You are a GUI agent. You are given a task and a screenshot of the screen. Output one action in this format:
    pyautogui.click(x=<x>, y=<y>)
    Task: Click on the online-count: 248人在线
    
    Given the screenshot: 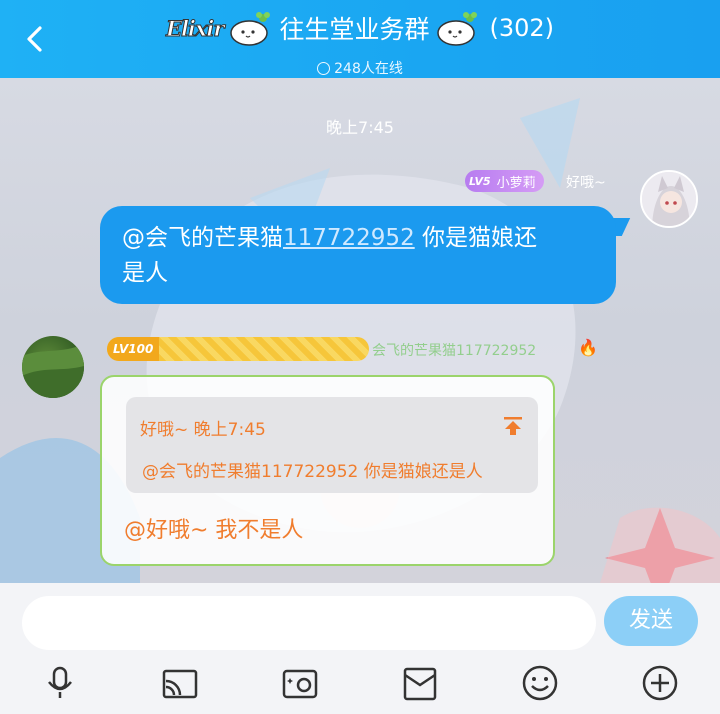 What is the action you would take?
    pyautogui.click(x=368, y=69)
    